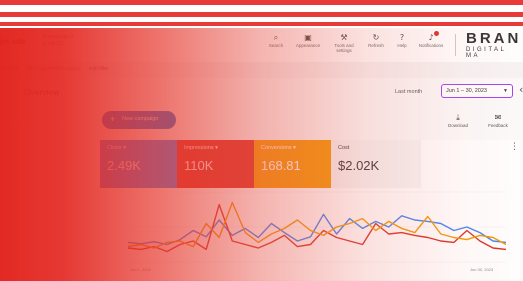 This screenshot has height=281, width=523. What do you see at coordinates (215, 164) in the screenshot?
I see `metric-tile-impressions: Impressions ▾ 110K` at bounding box center [215, 164].